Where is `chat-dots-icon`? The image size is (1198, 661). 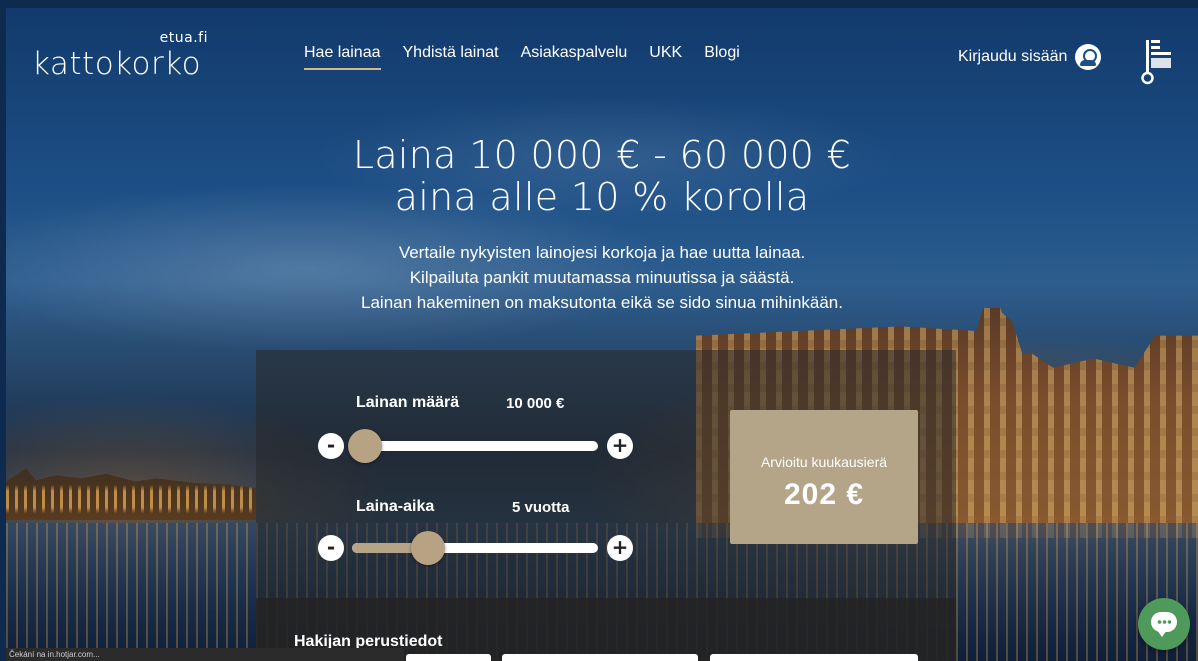 chat-dots-icon is located at coordinates (1164, 622).